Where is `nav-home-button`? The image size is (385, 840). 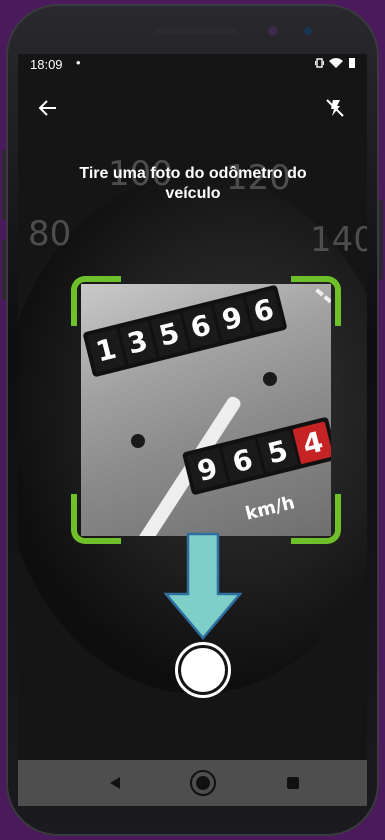
nav-home-button is located at coordinates (203, 783).